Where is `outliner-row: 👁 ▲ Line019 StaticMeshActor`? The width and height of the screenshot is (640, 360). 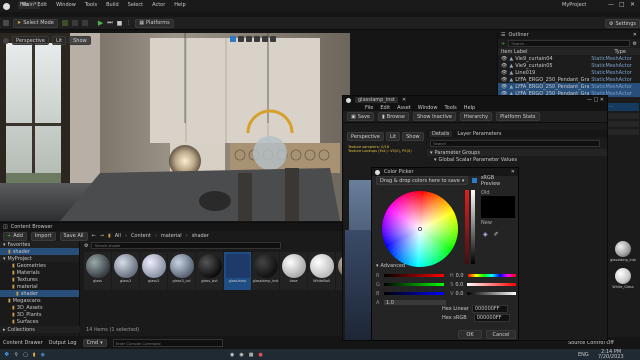
outliner-row: 👁 ▲ Line019 StaticMeshActor is located at coordinates (569, 72).